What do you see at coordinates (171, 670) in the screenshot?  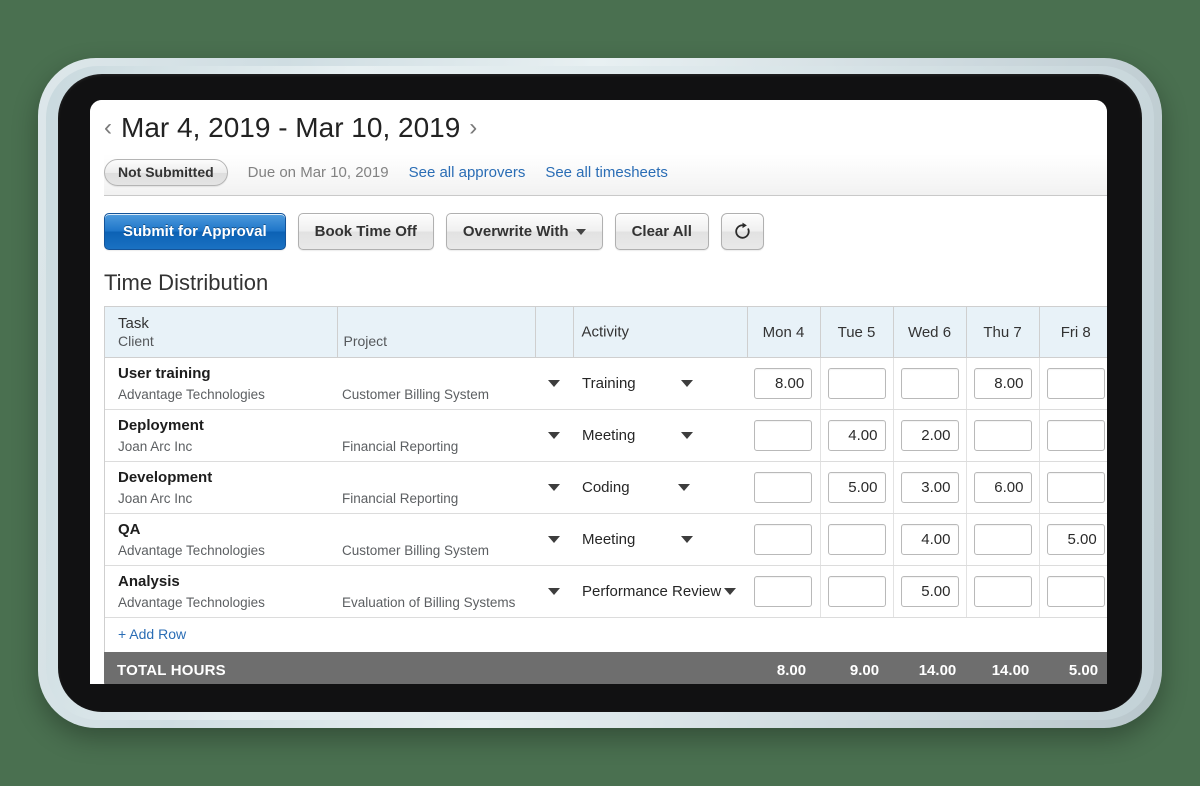 I see `total-hours-label: TOTAL HOURS` at bounding box center [171, 670].